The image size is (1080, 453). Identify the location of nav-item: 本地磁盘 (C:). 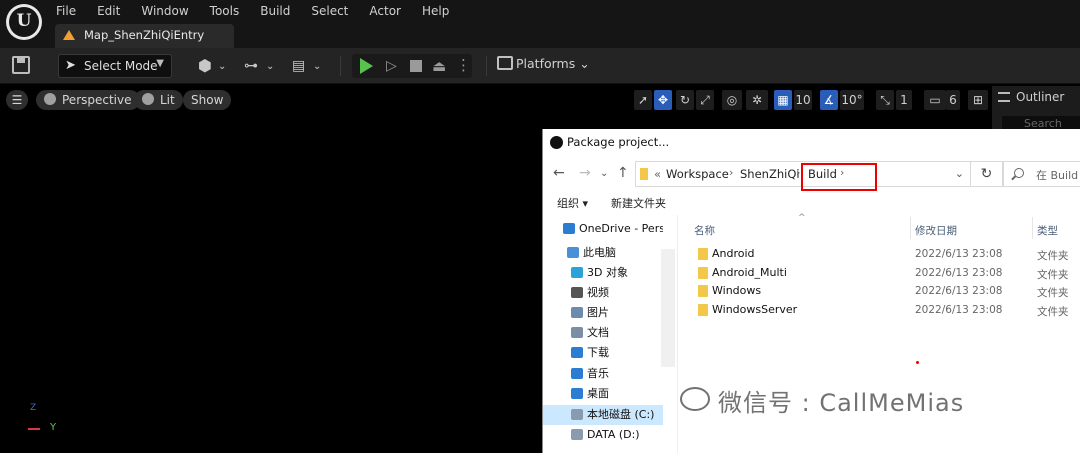
(603, 415).